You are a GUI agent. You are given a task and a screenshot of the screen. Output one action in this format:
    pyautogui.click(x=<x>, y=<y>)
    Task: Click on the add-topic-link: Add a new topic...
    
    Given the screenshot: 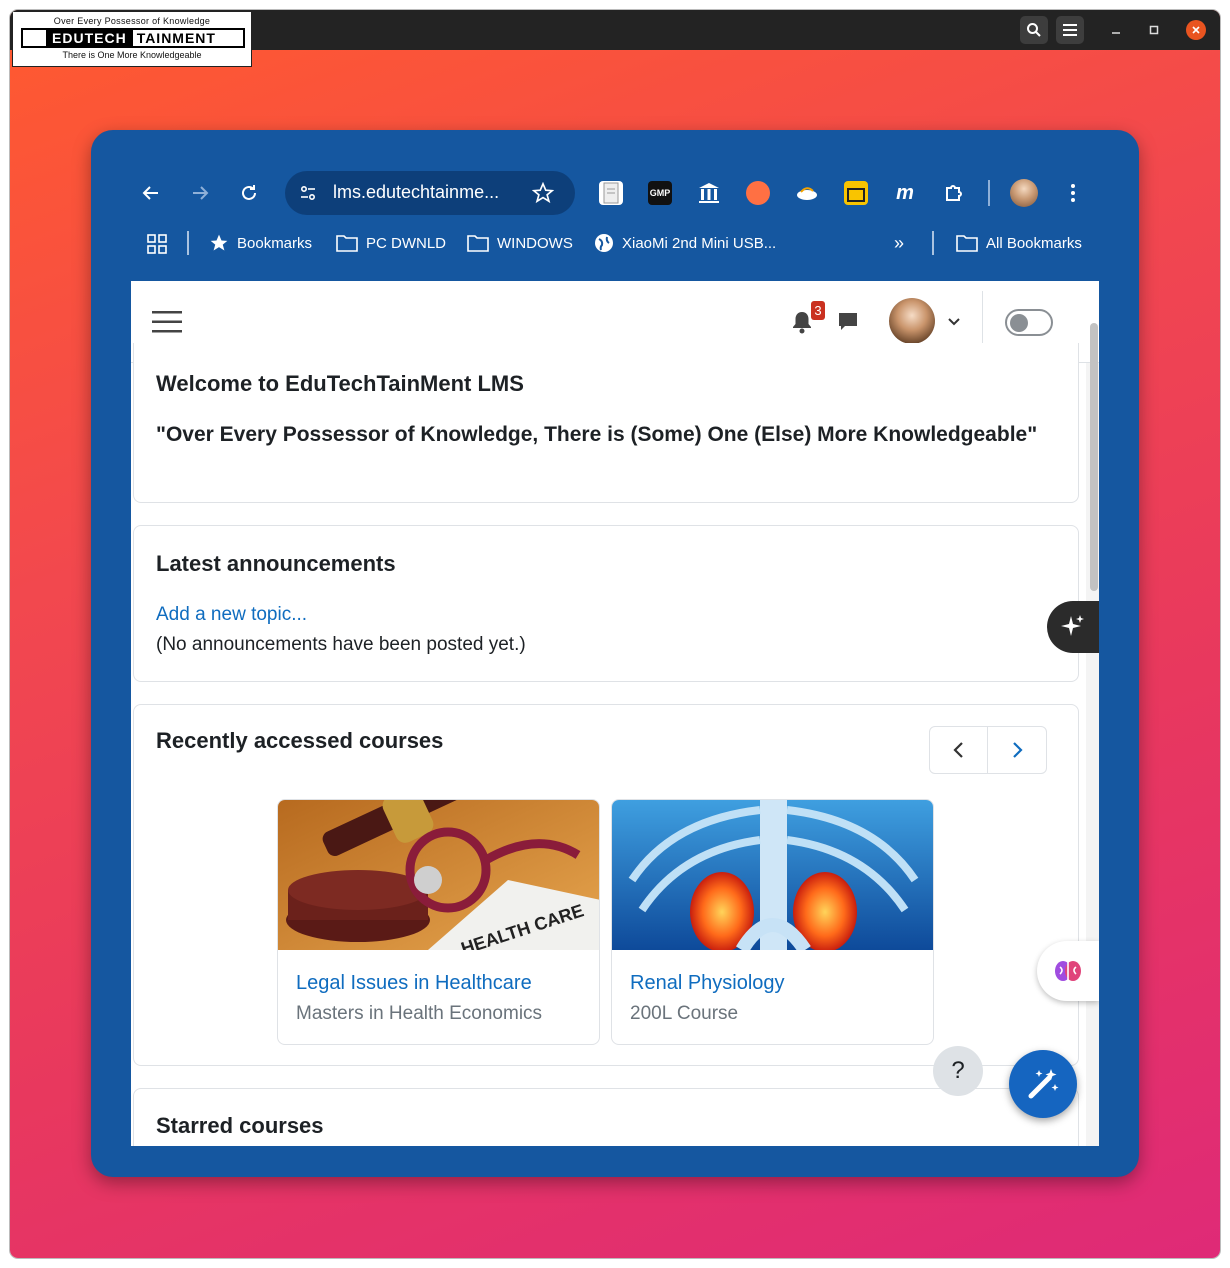 What is the action you would take?
    pyautogui.click(x=231, y=615)
    